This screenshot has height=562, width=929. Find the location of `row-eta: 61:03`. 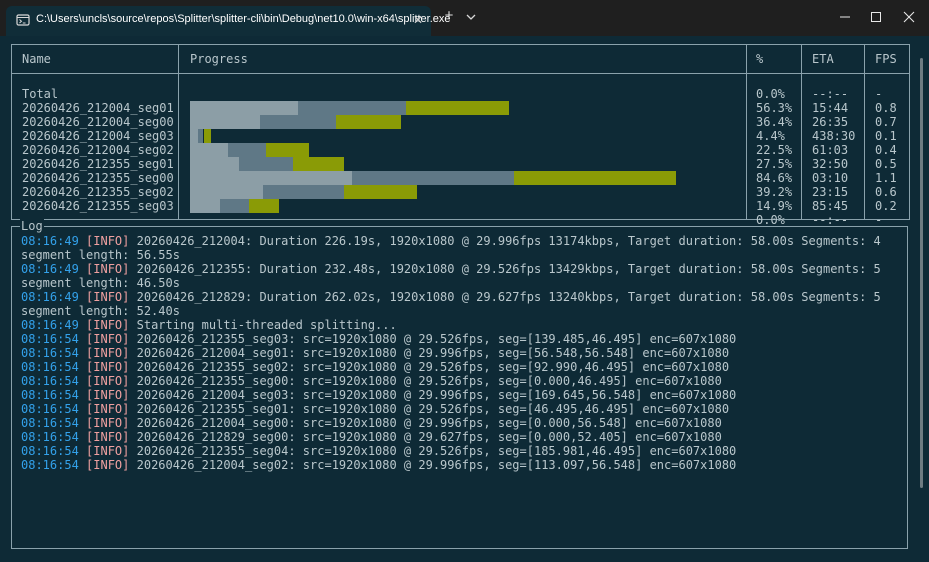

row-eta: 61:03 is located at coordinates (830, 150).